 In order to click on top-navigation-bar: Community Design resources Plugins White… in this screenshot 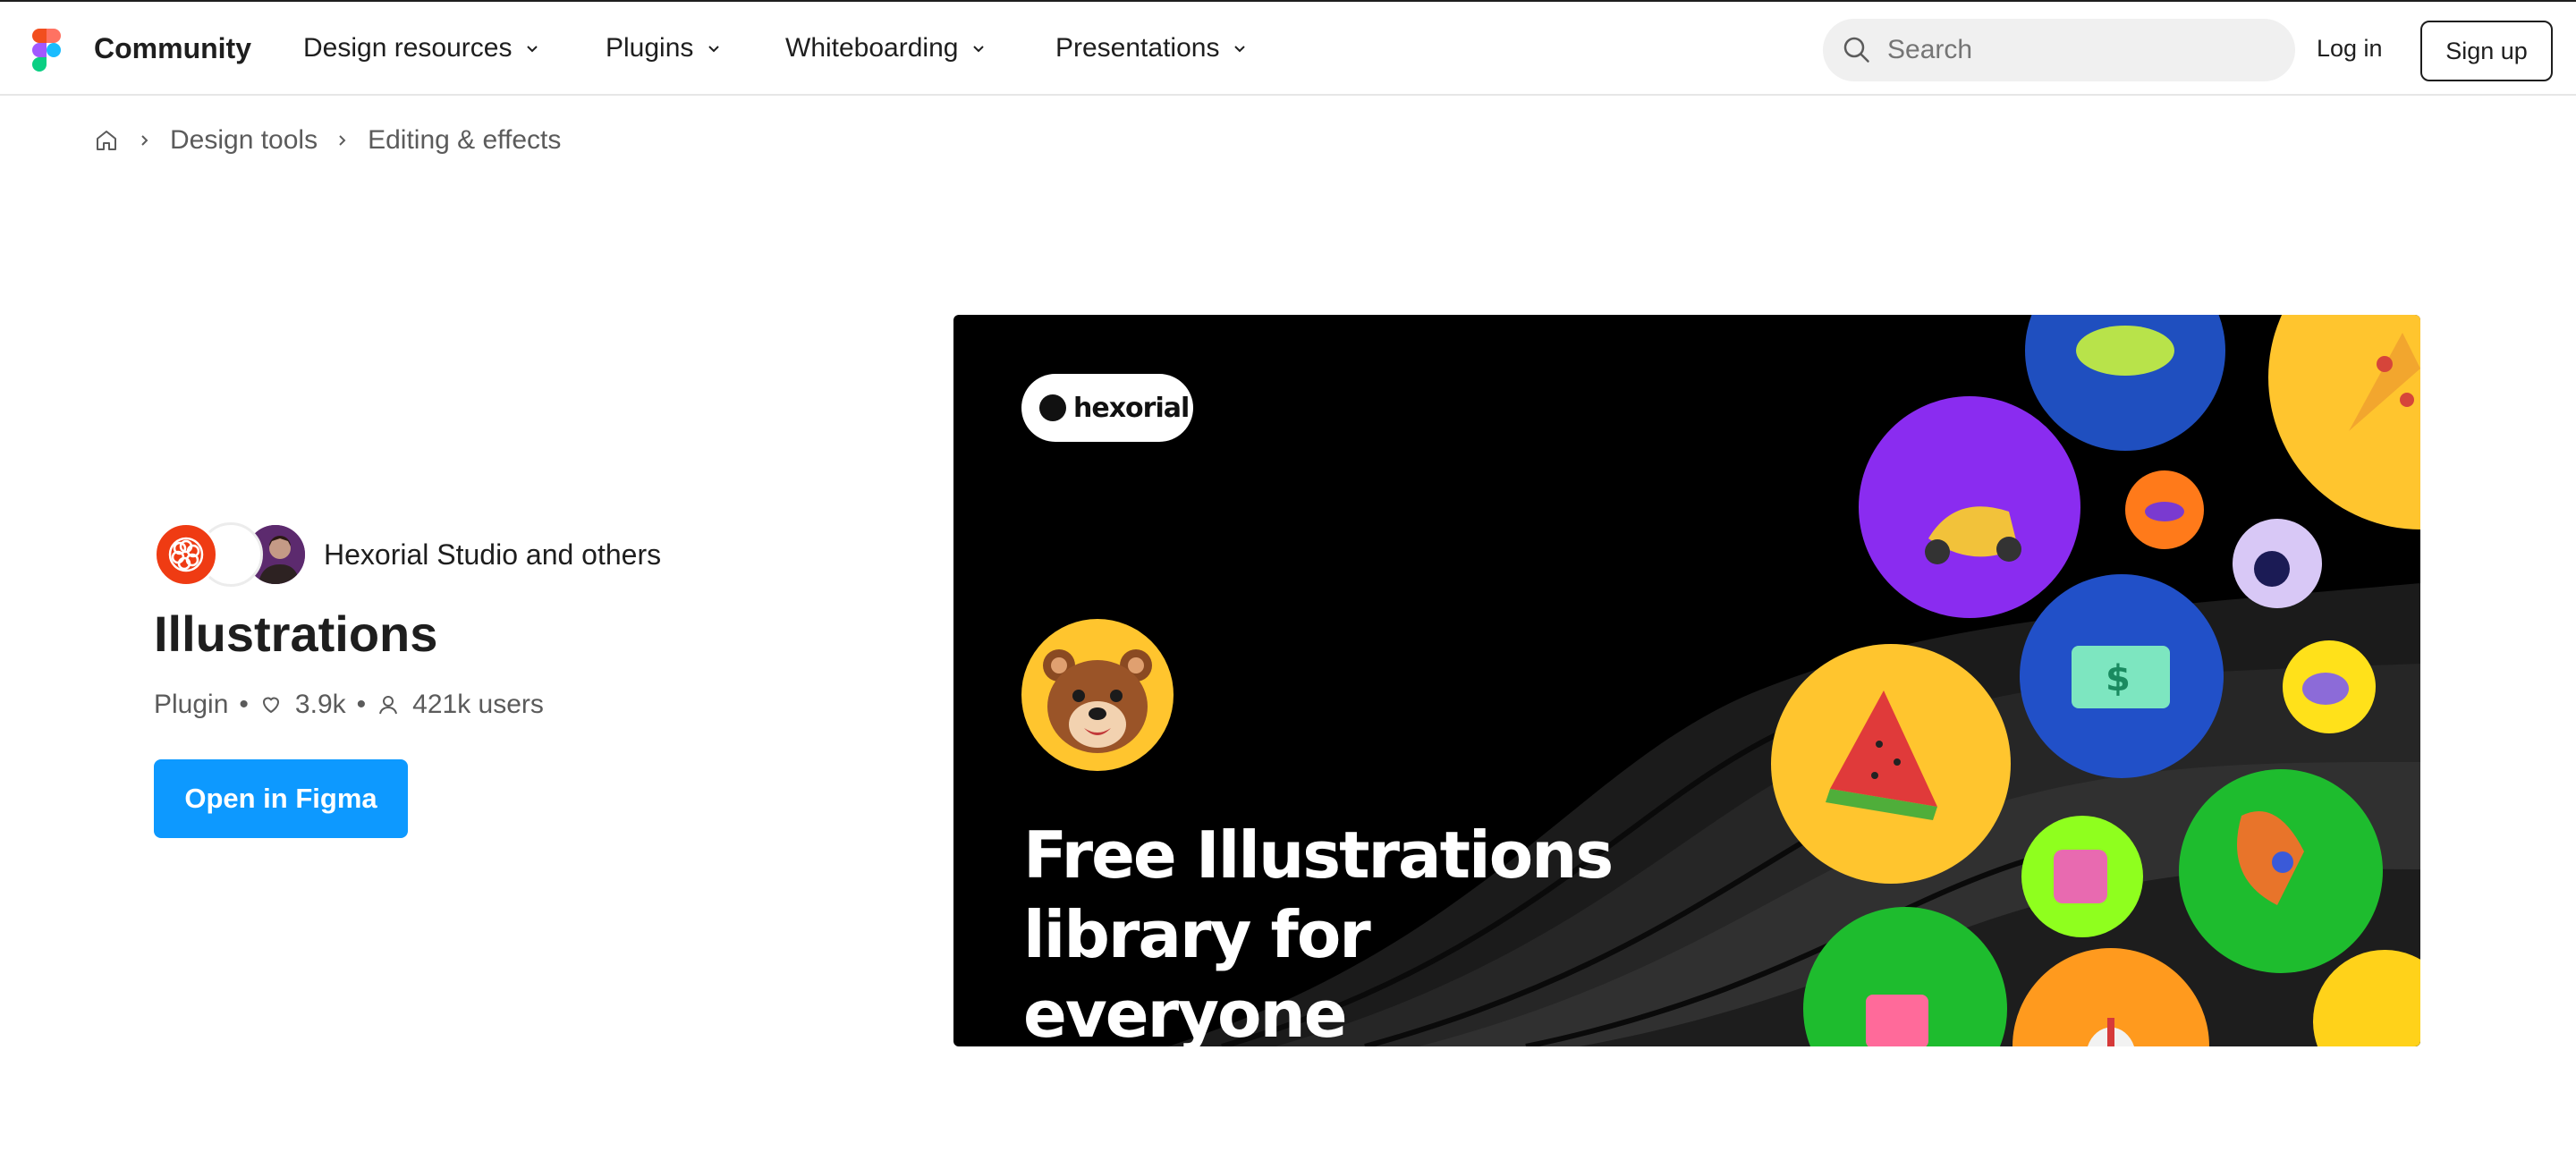, I will do `click(1288, 48)`.